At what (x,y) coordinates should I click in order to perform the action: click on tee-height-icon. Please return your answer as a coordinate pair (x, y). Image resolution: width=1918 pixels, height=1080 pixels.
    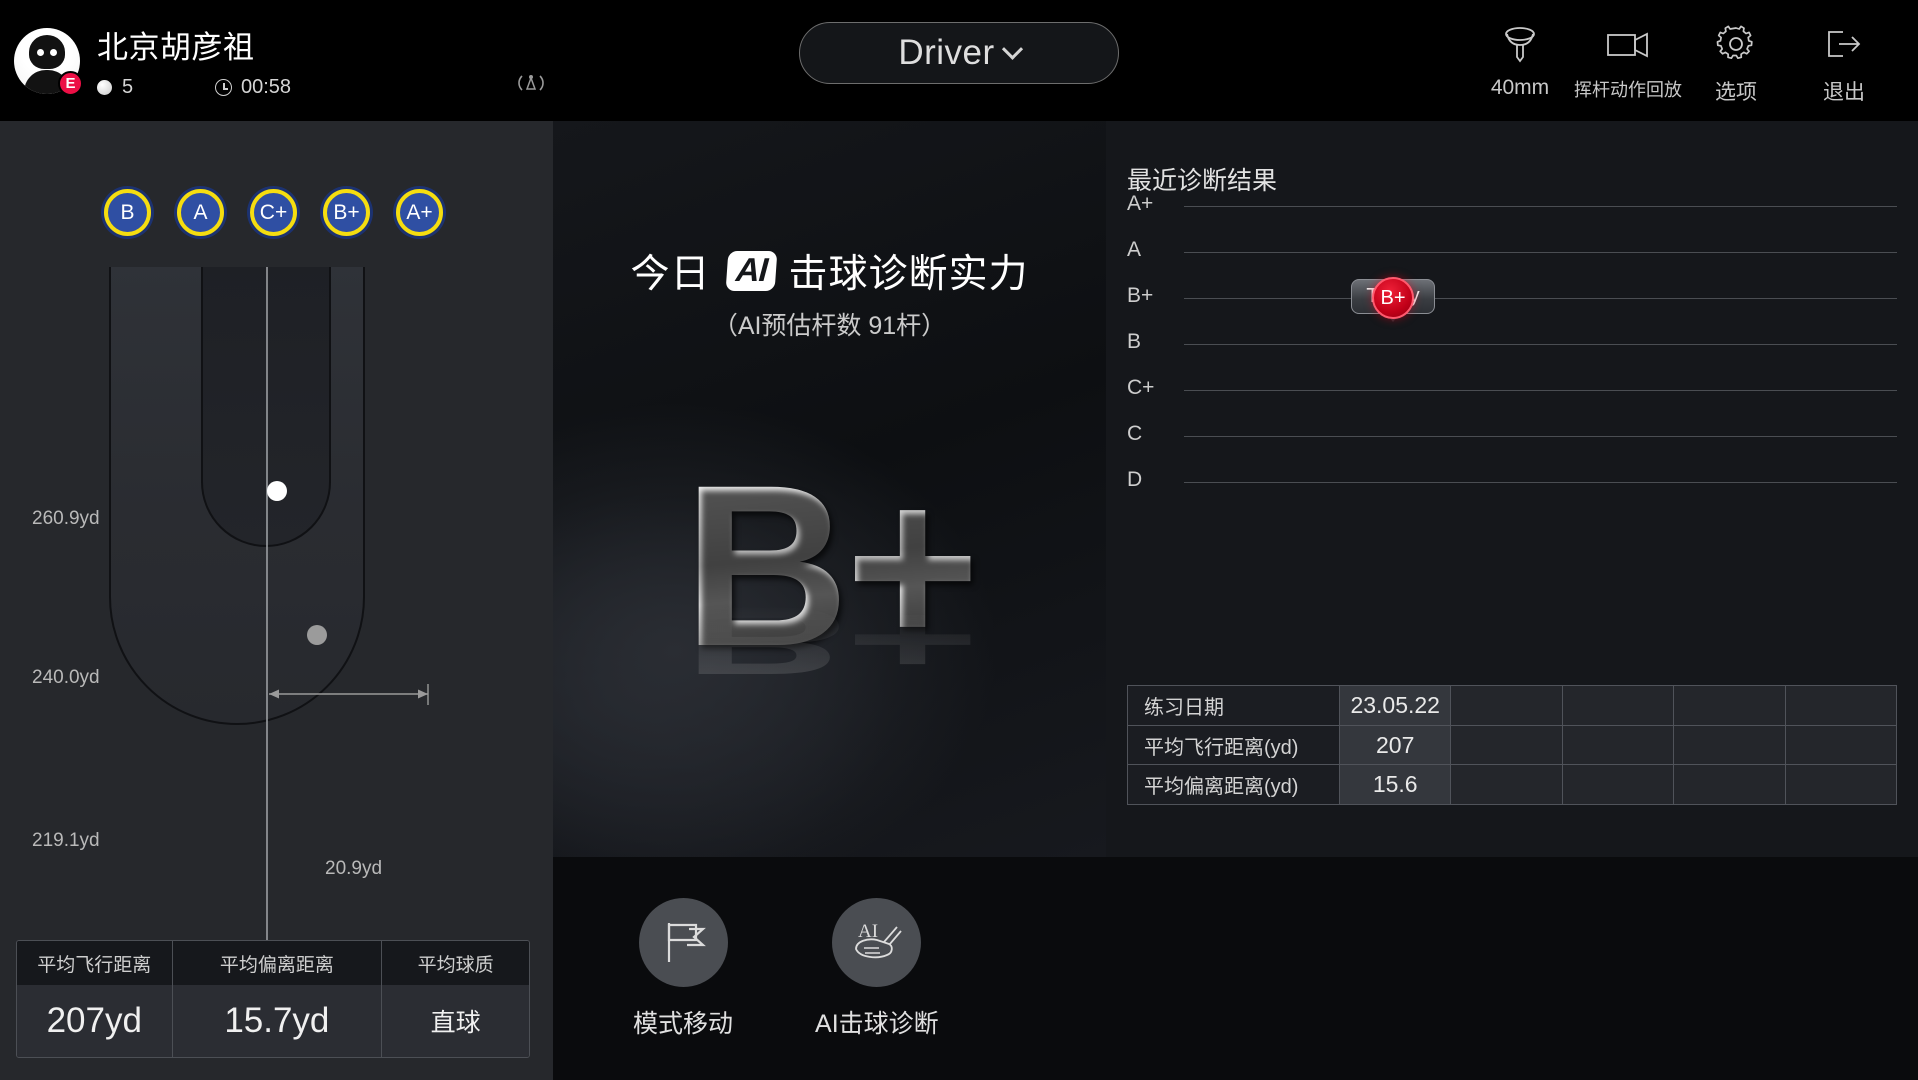
    Looking at the image, I should click on (1520, 44).